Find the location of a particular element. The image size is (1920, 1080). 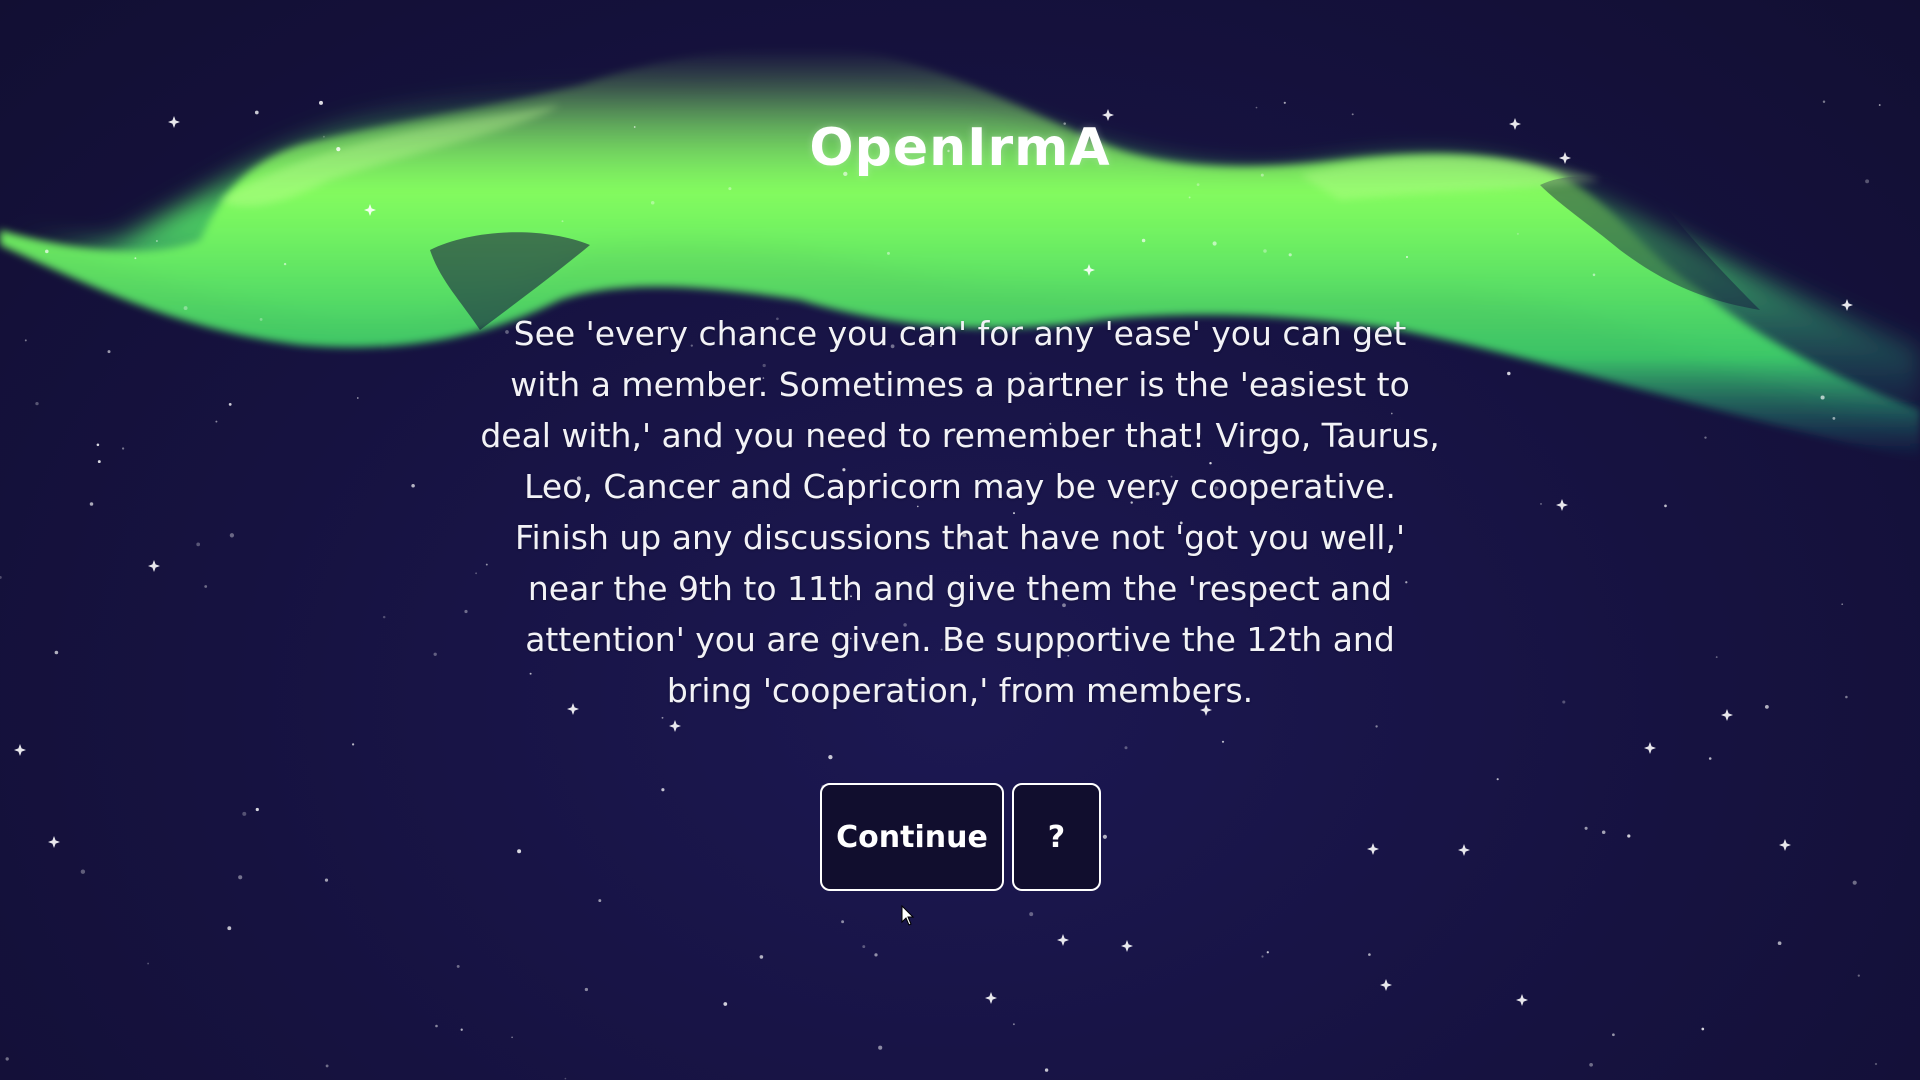

action-buttons: Continue ? is located at coordinates (960, 837).